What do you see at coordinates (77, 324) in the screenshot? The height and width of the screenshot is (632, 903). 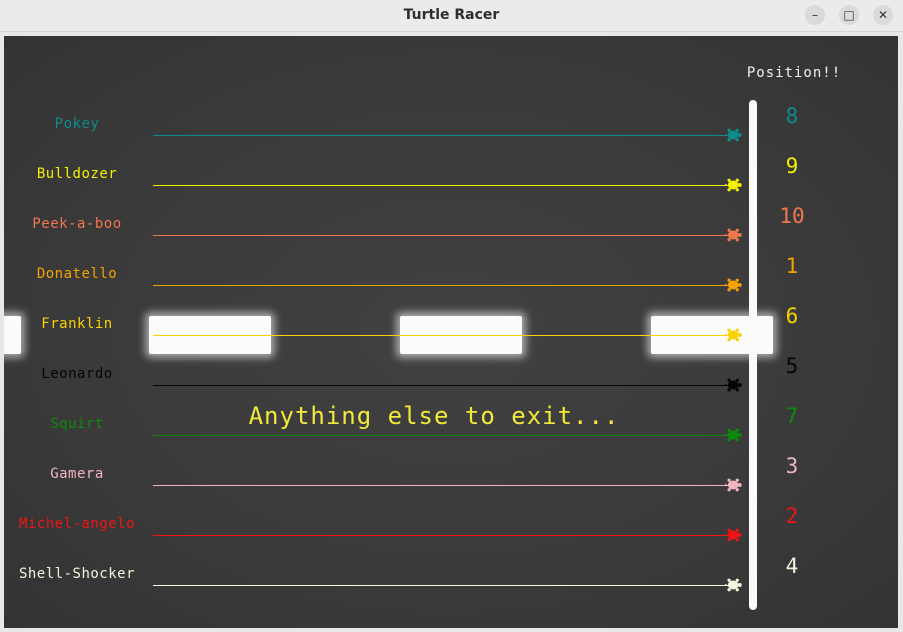 I see `racer-name: Franklin` at bounding box center [77, 324].